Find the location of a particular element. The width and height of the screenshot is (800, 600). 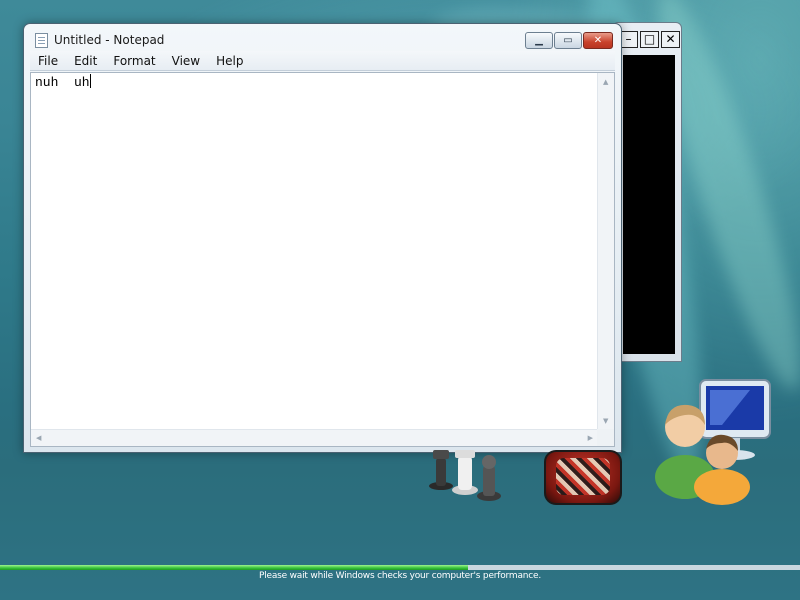

users-icon is located at coordinates (713, 442).